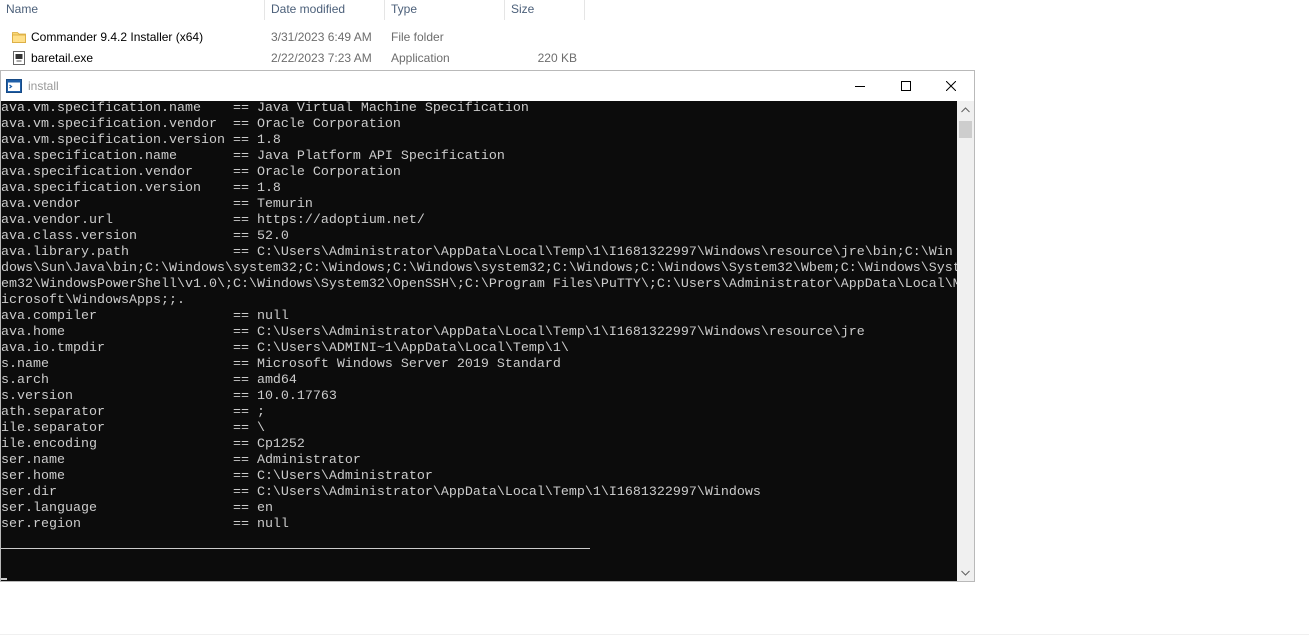 Image resolution: width=1309 pixels, height=637 pixels. What do you see at coordinates (137, 508) in the screenshot?
I see `console-line: user.language == en` at bounding box center [137, 508].